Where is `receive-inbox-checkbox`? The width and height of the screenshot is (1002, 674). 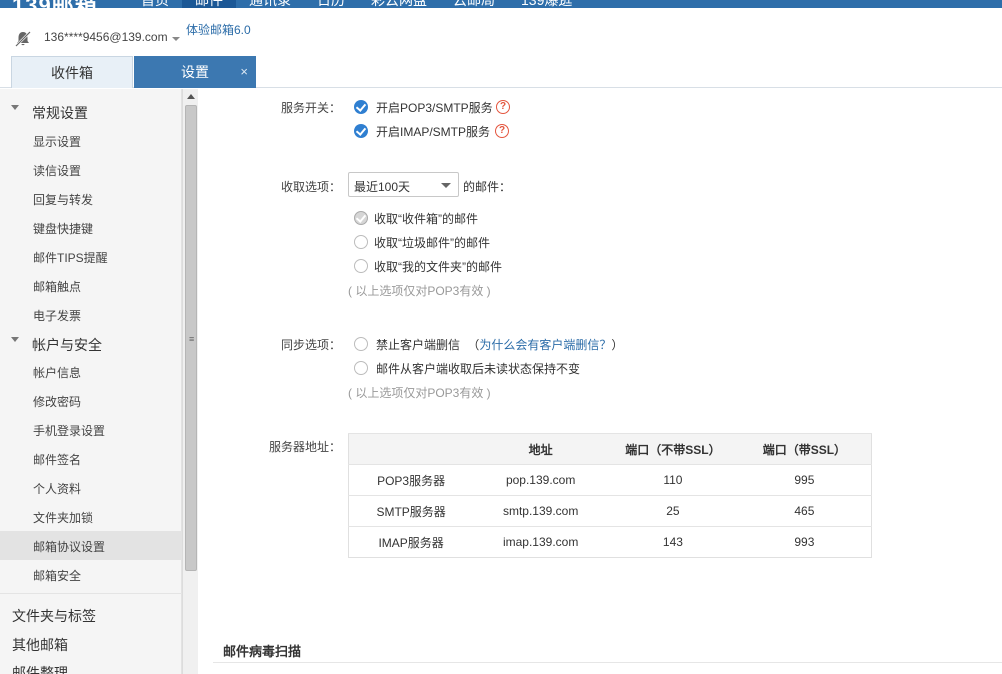
receive-inbox-checkbox is located at coordinates (361, 218).